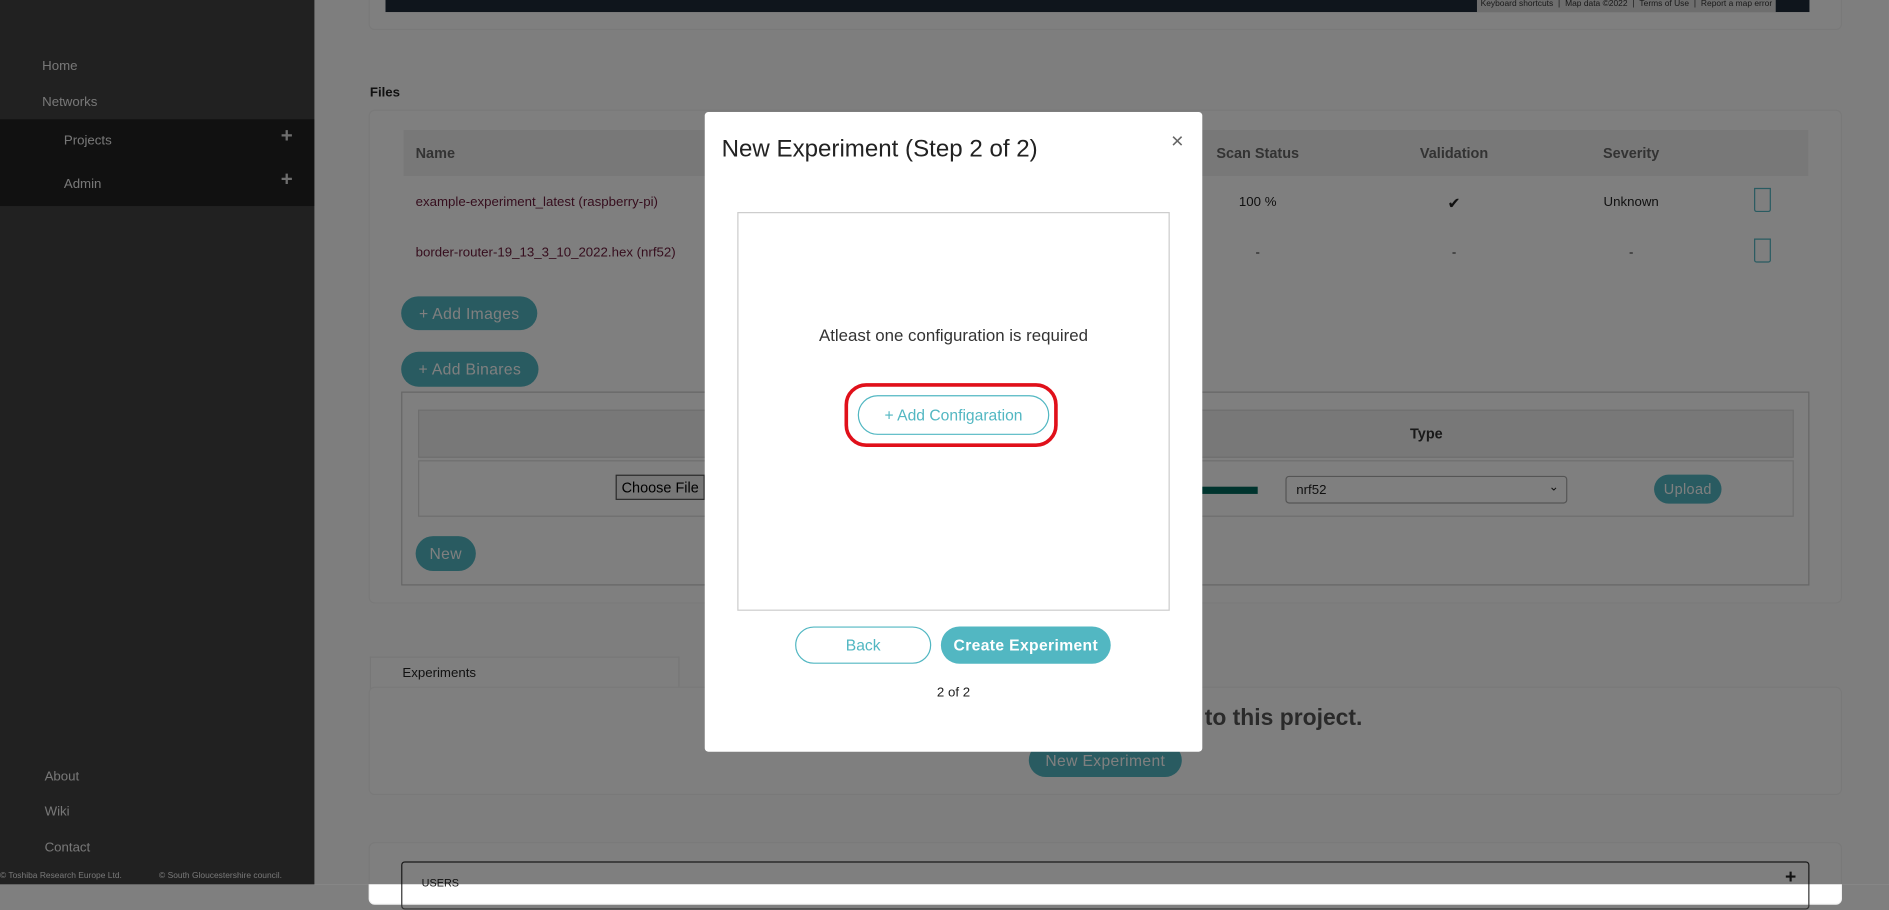  Describe the element at coordinates (953, 692) in the screenshot. I see `step-indicator: 2 of 2` at that location.